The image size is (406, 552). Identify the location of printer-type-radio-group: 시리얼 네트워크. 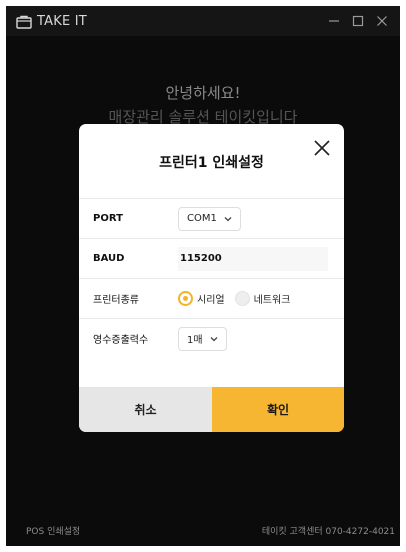
(239, 298).